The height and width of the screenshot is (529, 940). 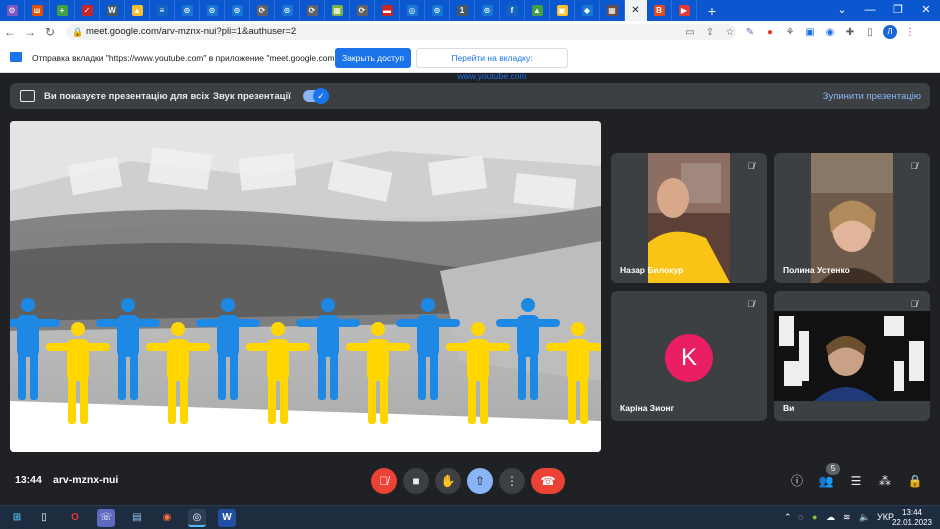 What do you see at coordinates (830, 32) in the screenshot?
I see `record-extension-icon: ◉` at bounding box center [830, 32].